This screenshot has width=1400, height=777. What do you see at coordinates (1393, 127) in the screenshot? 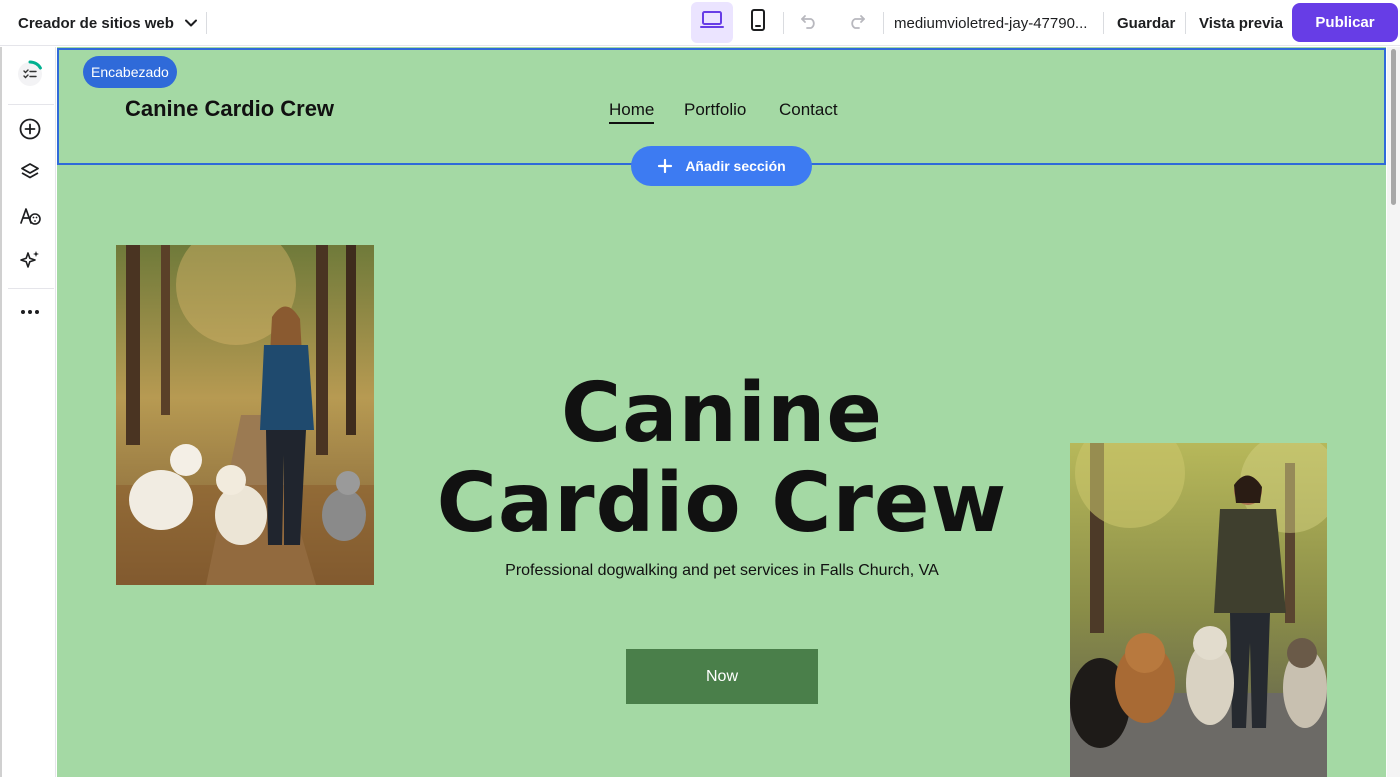
I see `scroll-thumb` at bounding box center [1393, 127].